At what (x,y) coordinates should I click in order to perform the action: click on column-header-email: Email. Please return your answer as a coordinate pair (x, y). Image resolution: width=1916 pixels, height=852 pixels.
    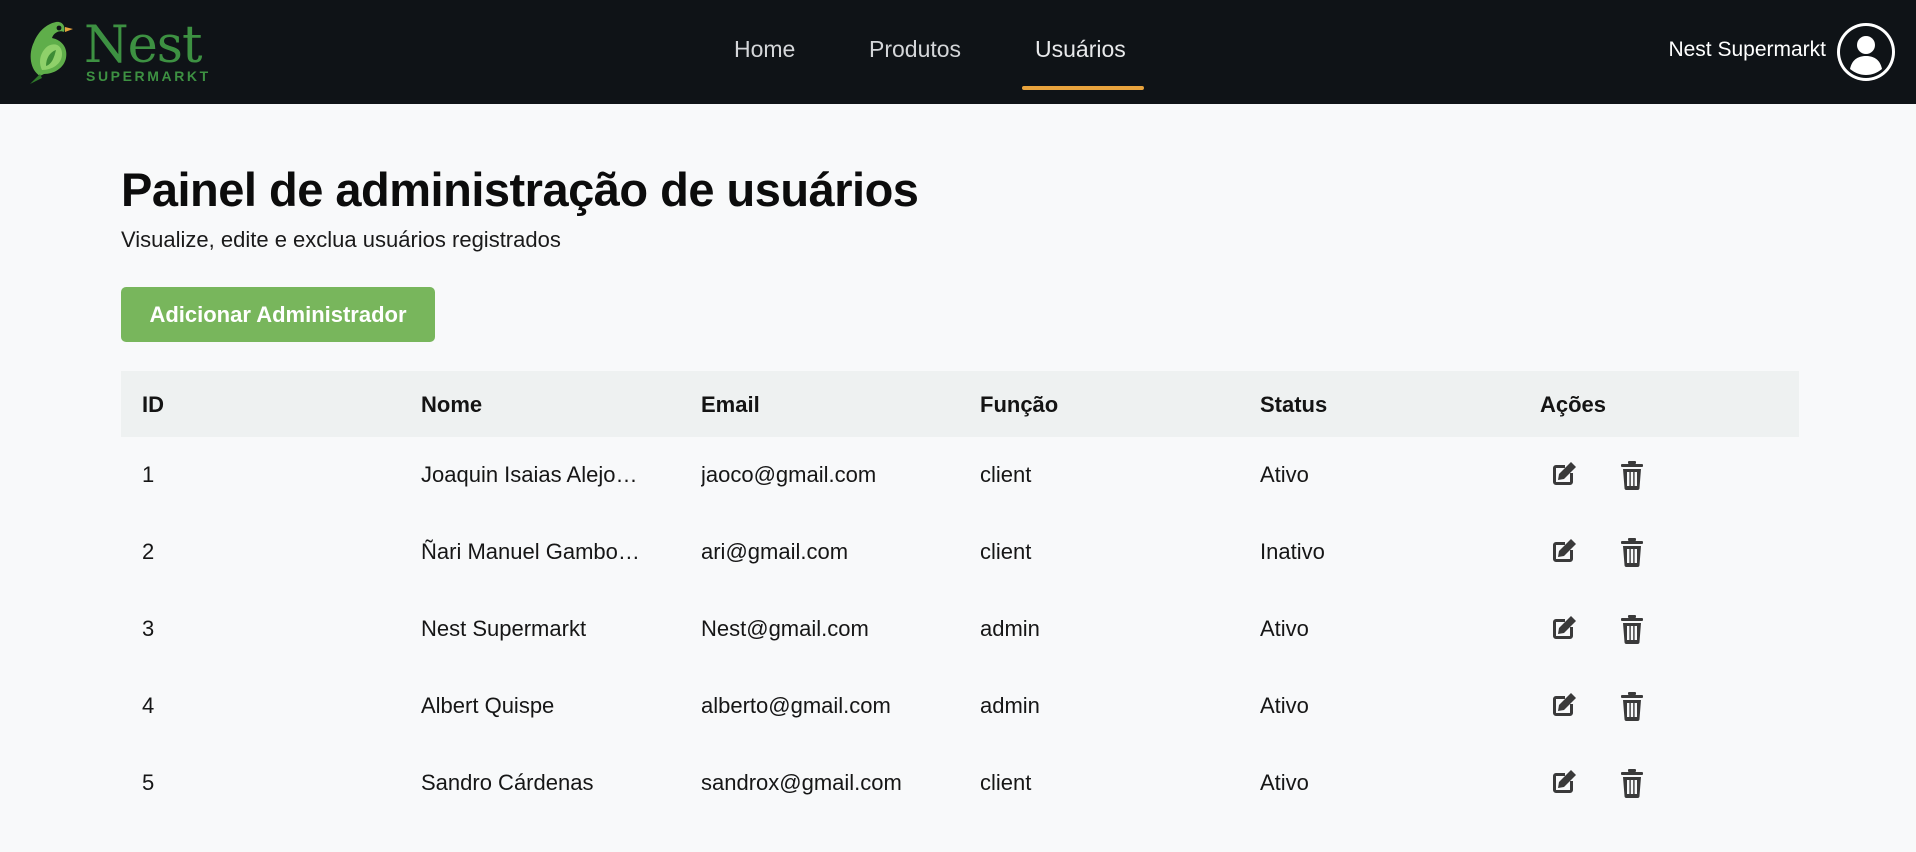
    Looking at the image, I should click on (730, 404).